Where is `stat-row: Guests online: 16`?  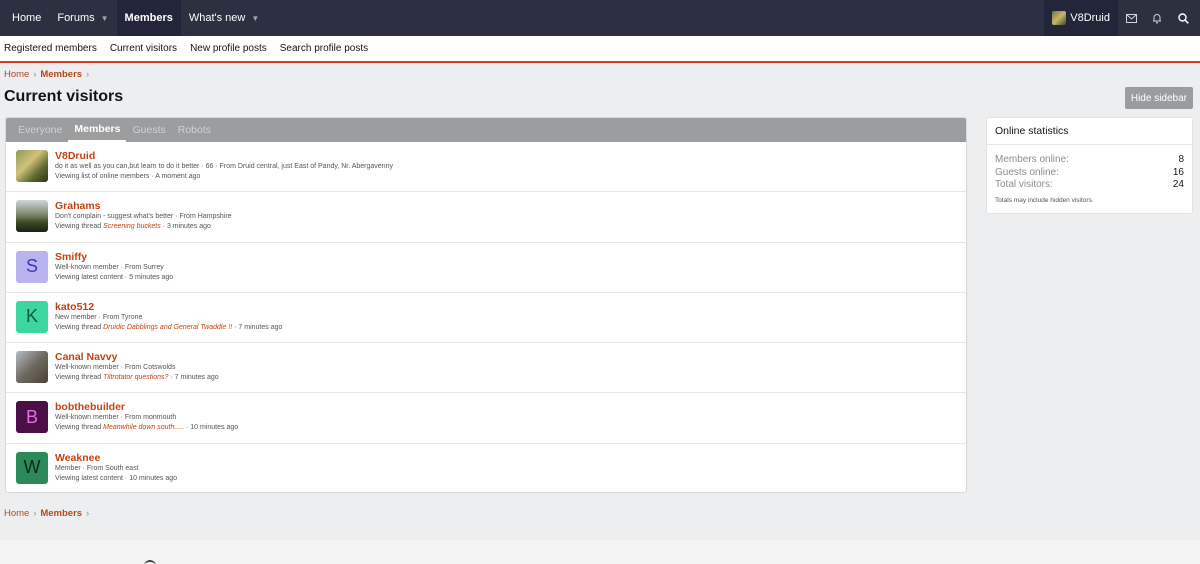
stat-row: Guests online: 16 is located at coordinates (1089, 173).